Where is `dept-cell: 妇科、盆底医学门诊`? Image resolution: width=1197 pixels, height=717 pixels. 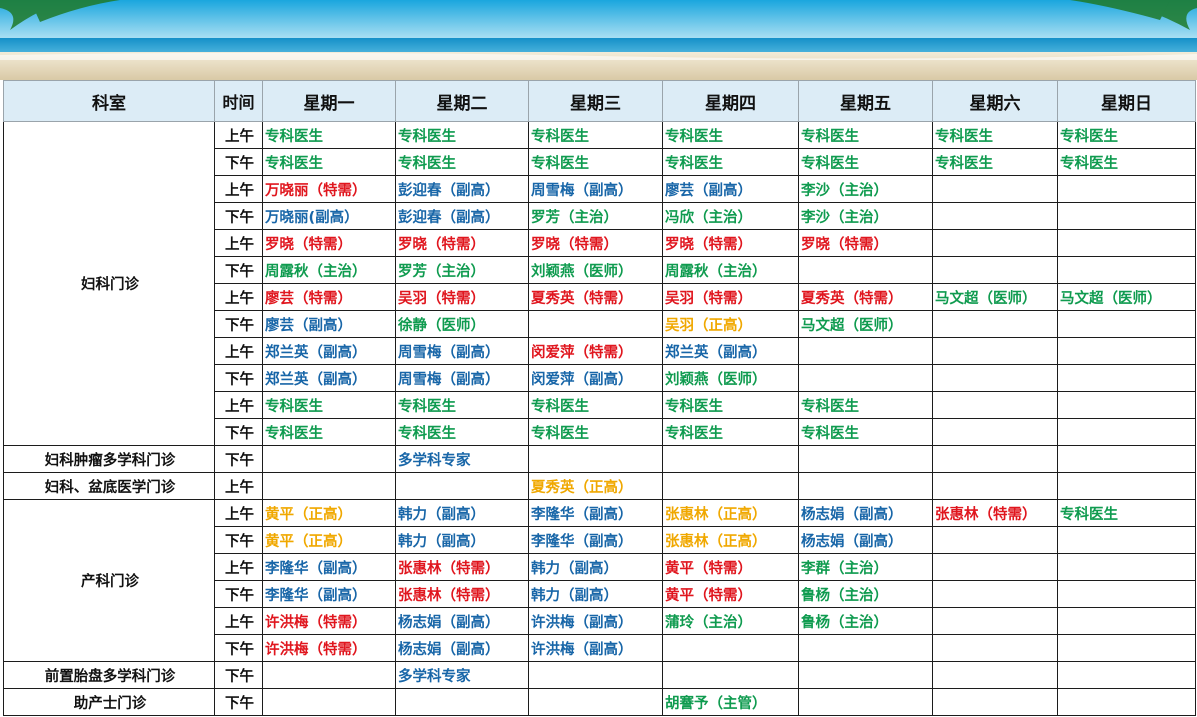 dept-cell: 妇科、盆底医学门诊 is located at coordinates (109, 486).